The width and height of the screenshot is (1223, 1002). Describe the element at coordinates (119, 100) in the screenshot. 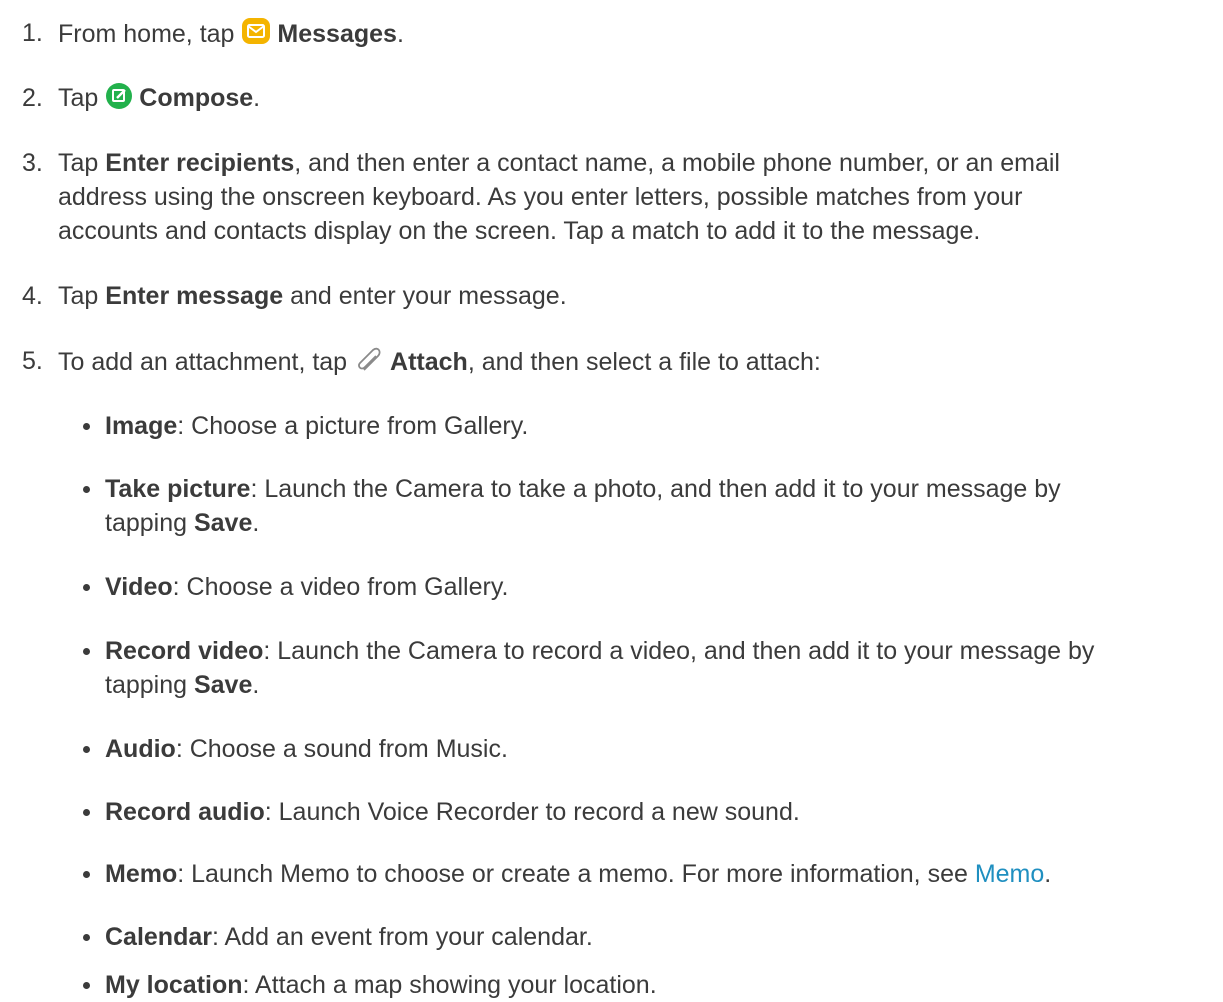

I see `compose-icon` at that location.